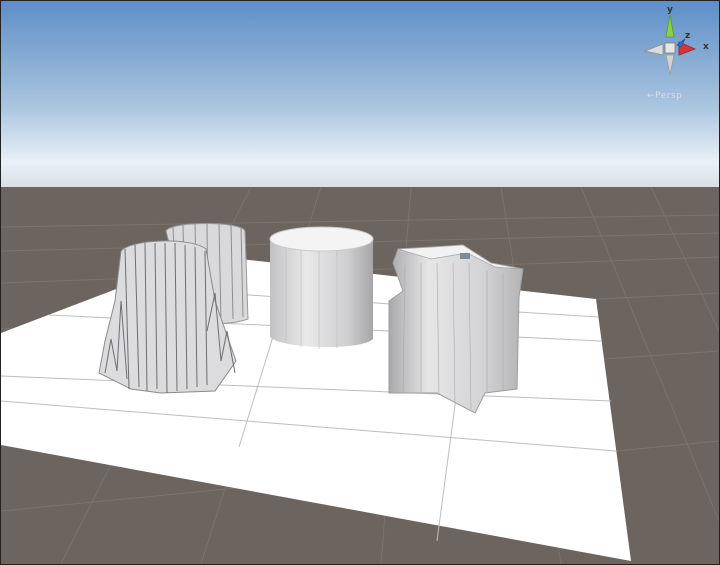 Image resolution: width=720 pixels, height=565 pixels. I want to click on projection-mode-label: ←Persp, so click(664, 96).